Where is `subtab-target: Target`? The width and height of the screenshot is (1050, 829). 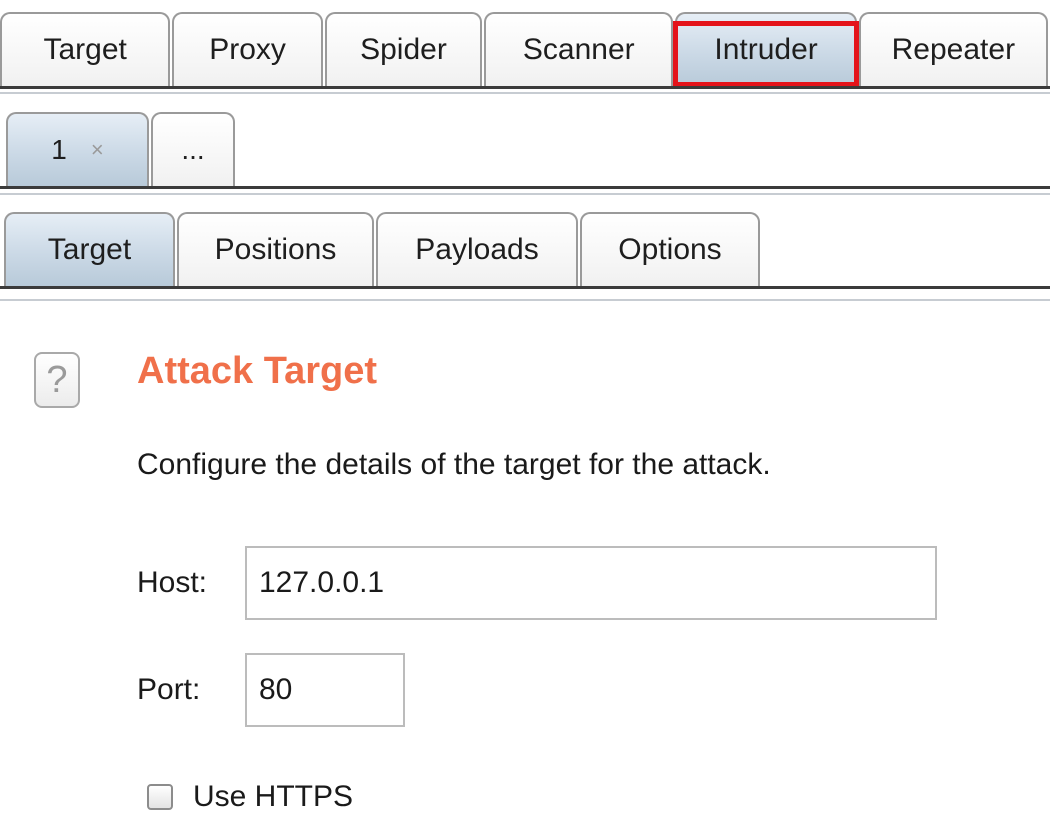
subtab-target: Target is located at coordinates (89, 249).